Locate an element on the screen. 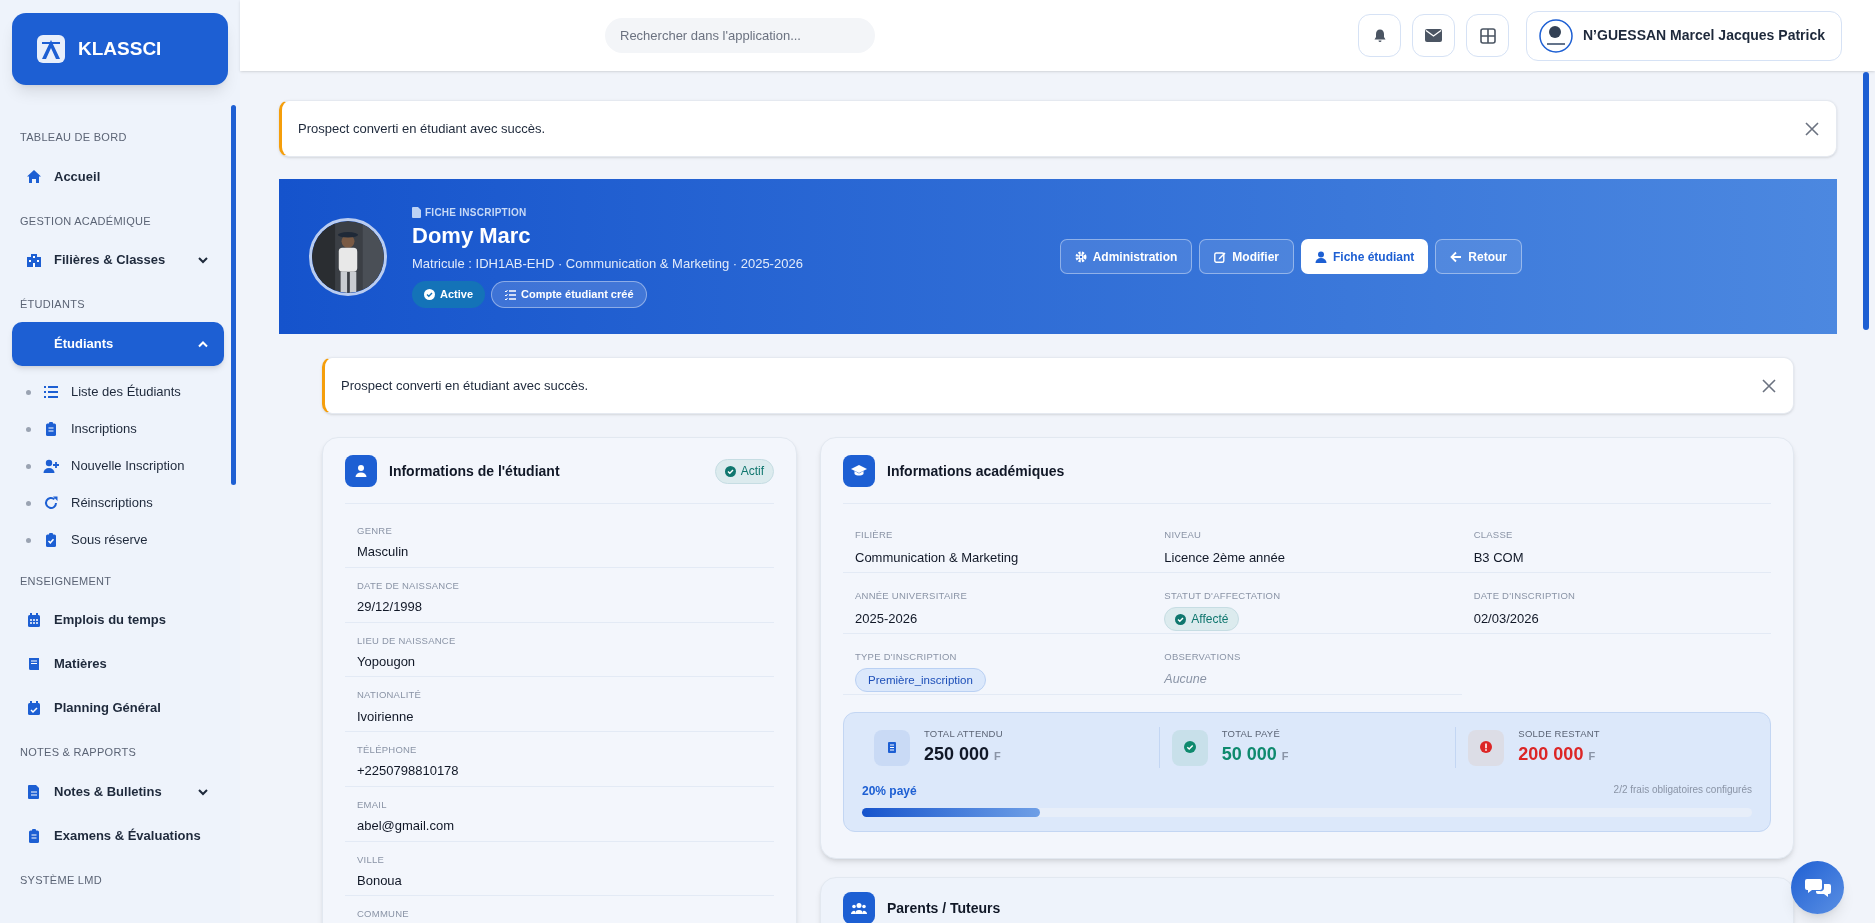 This screenshot has width=1875, height=923. field-label: DATE D'INSCRIPTION is located at coordinates (1525, 596).